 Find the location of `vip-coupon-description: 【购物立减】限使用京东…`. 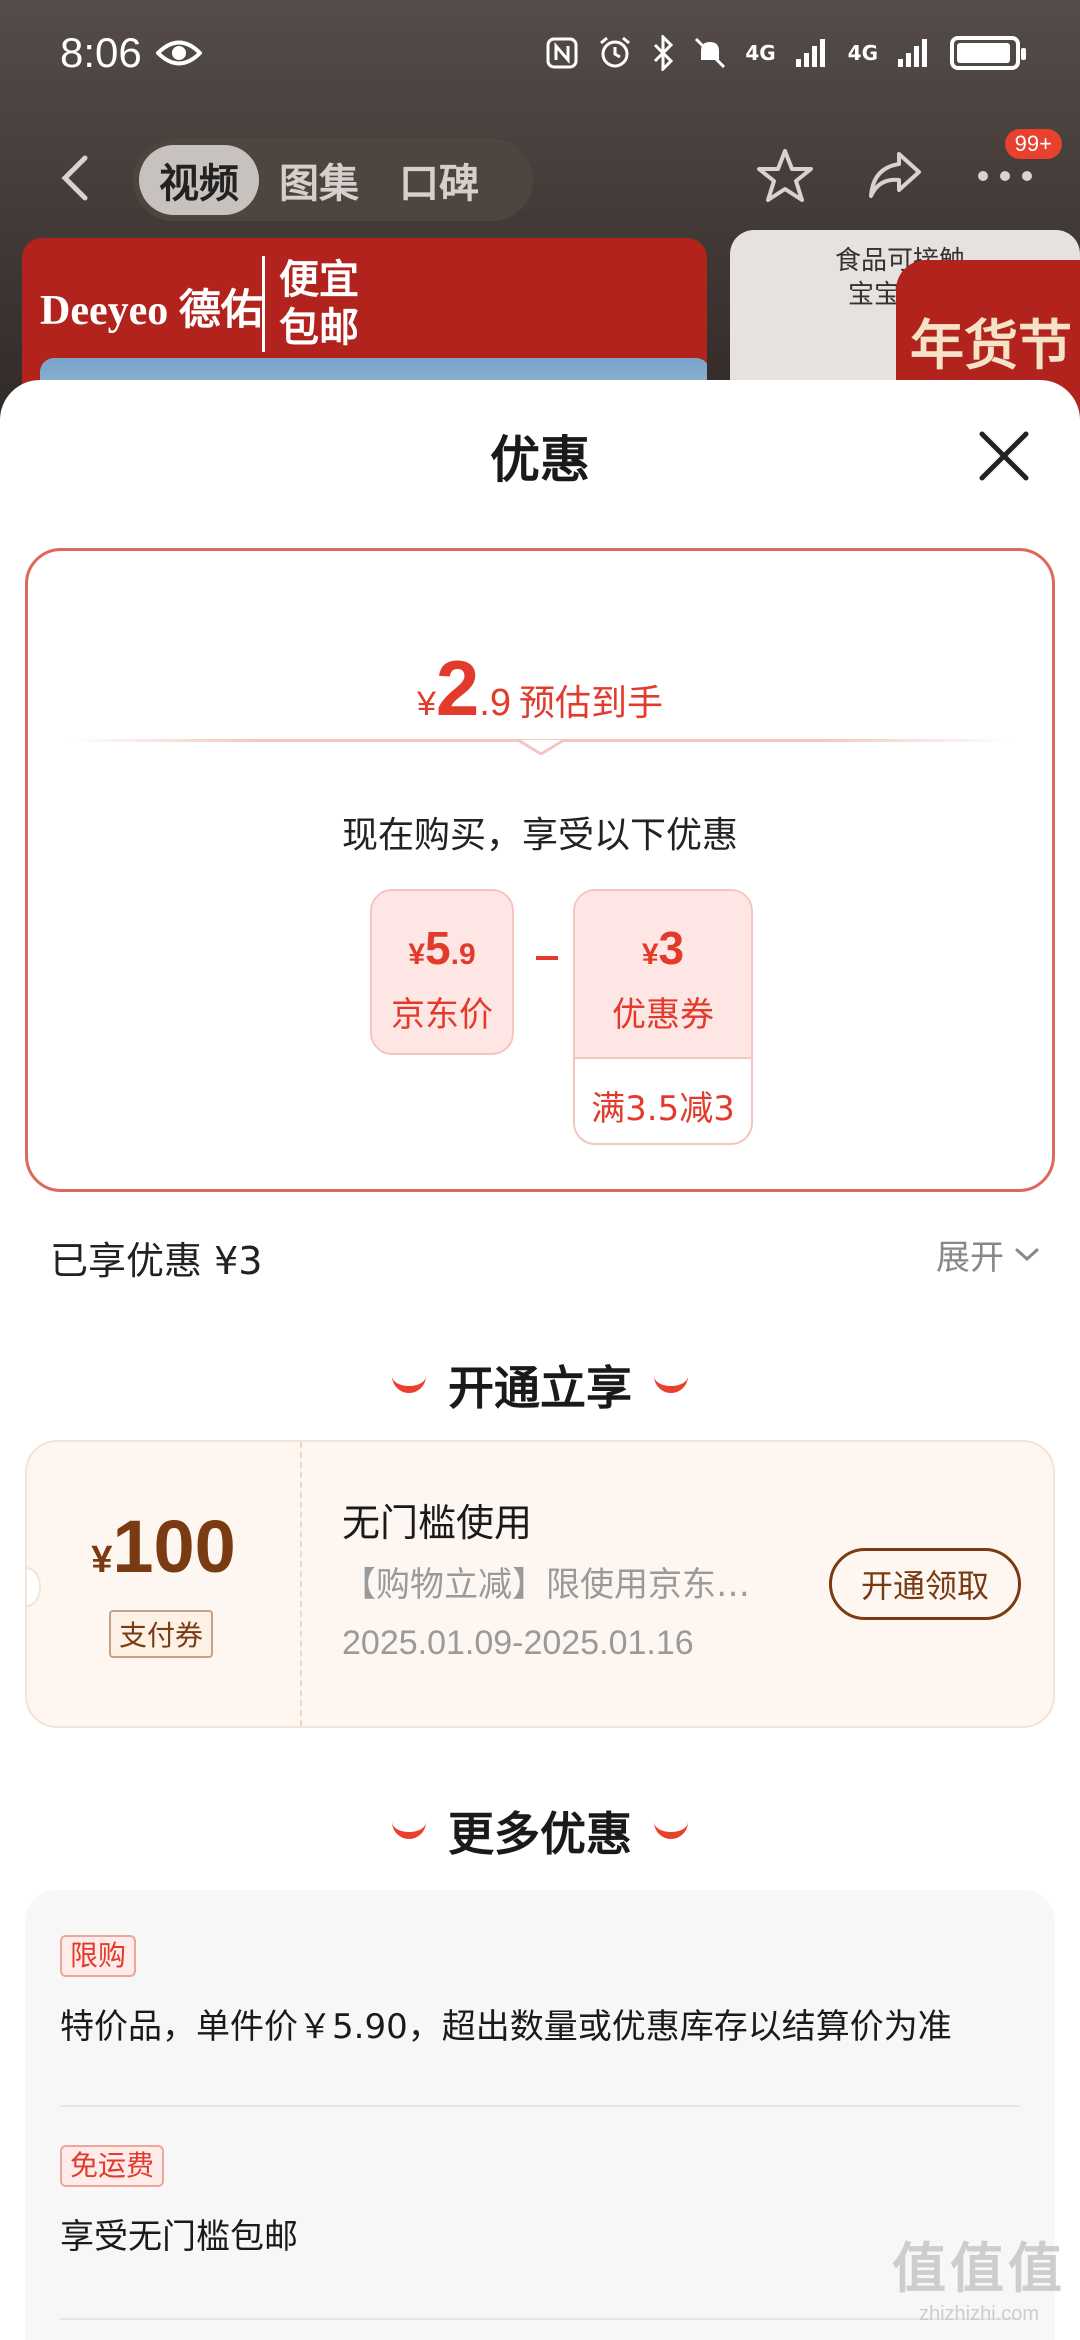

vip-coupon-description: 【购物立减】限使用京东… is located at coordinates (546, 1585).